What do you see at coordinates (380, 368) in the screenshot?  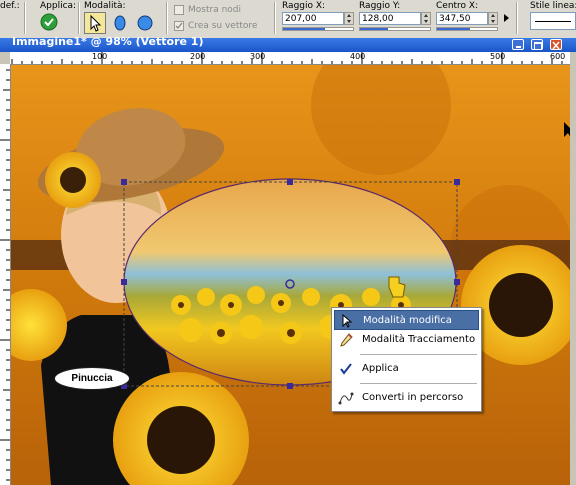 I see `menu-item-label: Applica` at bounding box center [380, 368].